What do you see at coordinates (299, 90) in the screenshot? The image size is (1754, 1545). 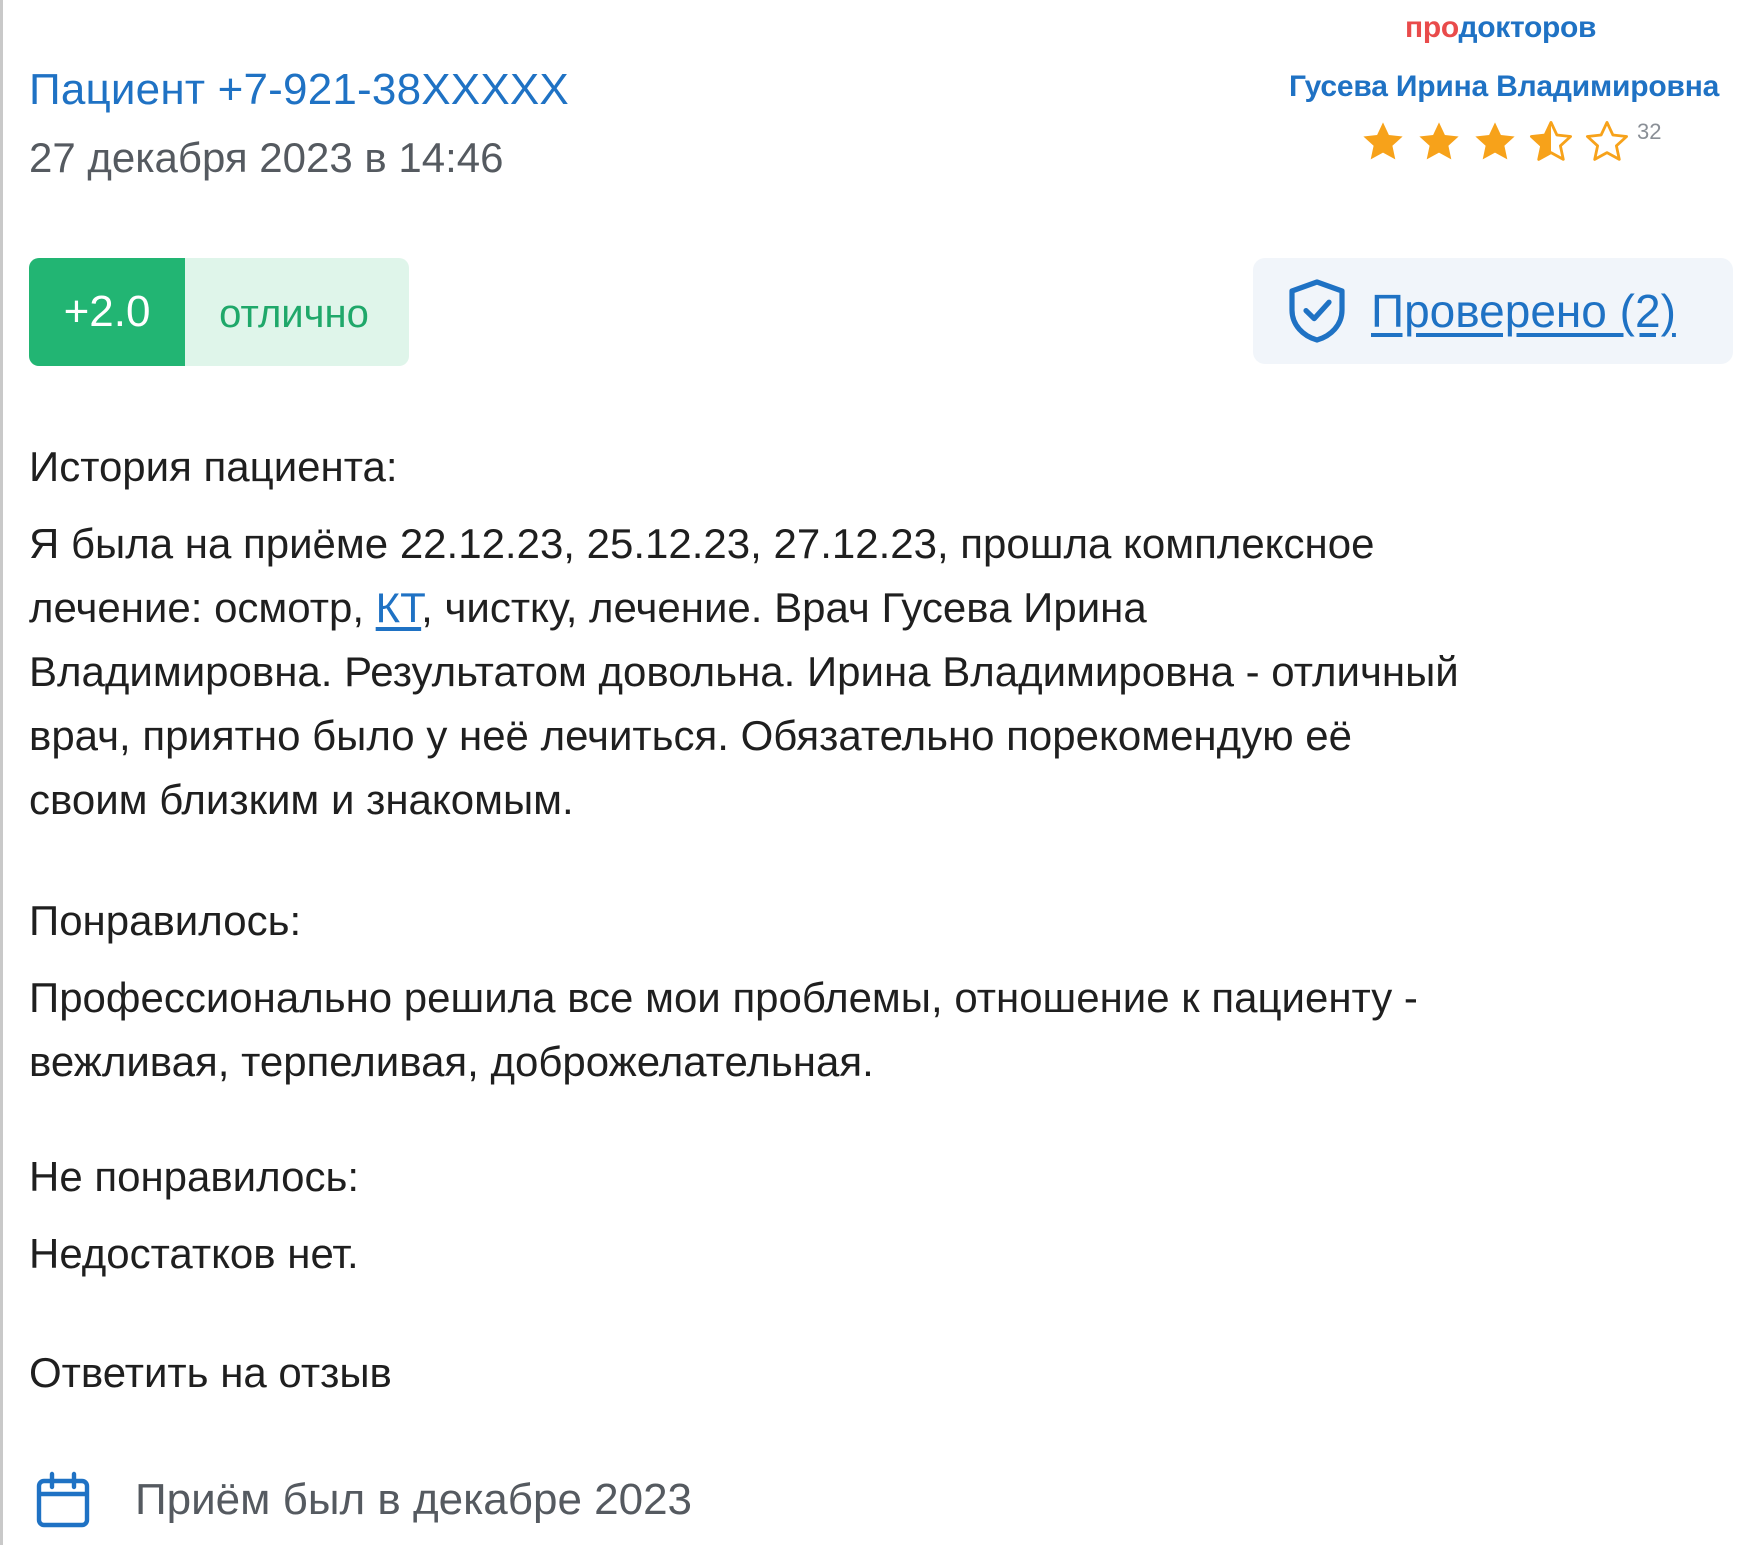 I see `patient-title: Пациент +7-921-38XXXXX` at bounding box center [299, 90].